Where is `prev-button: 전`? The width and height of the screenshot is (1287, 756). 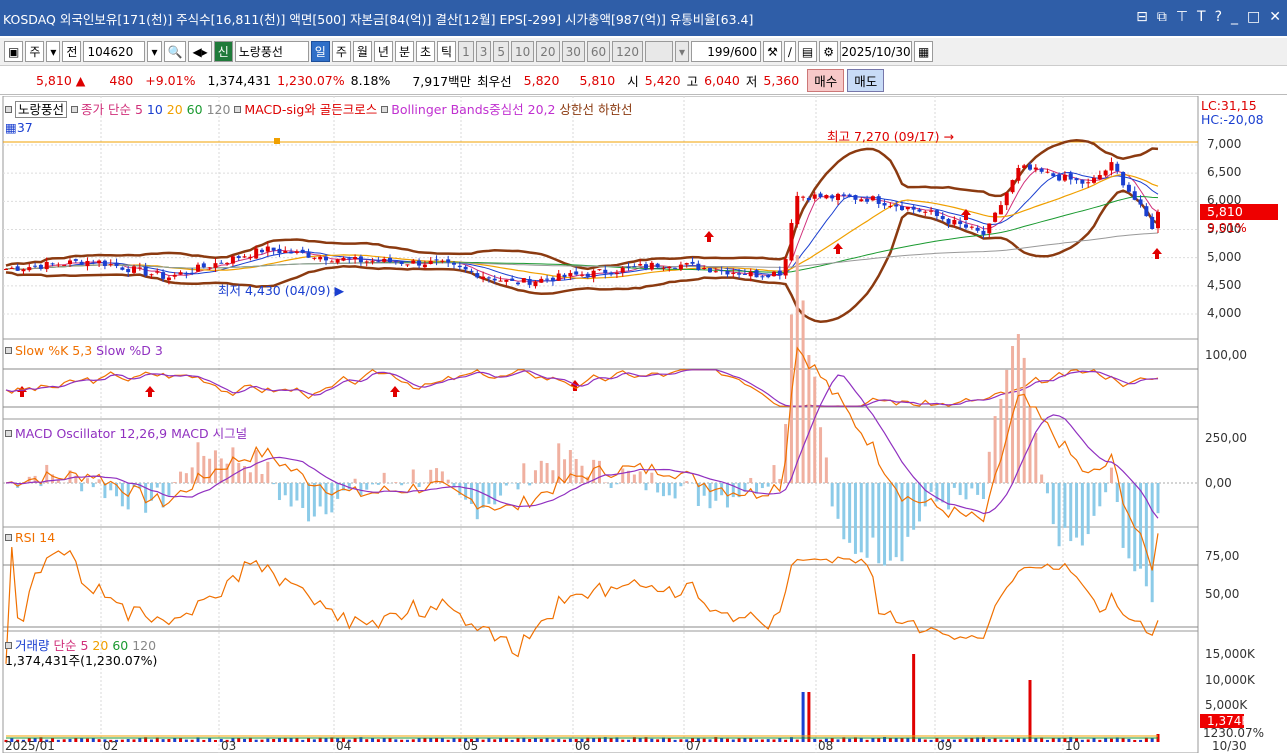
prev-button: 전 is located at coordinates (71, 51).